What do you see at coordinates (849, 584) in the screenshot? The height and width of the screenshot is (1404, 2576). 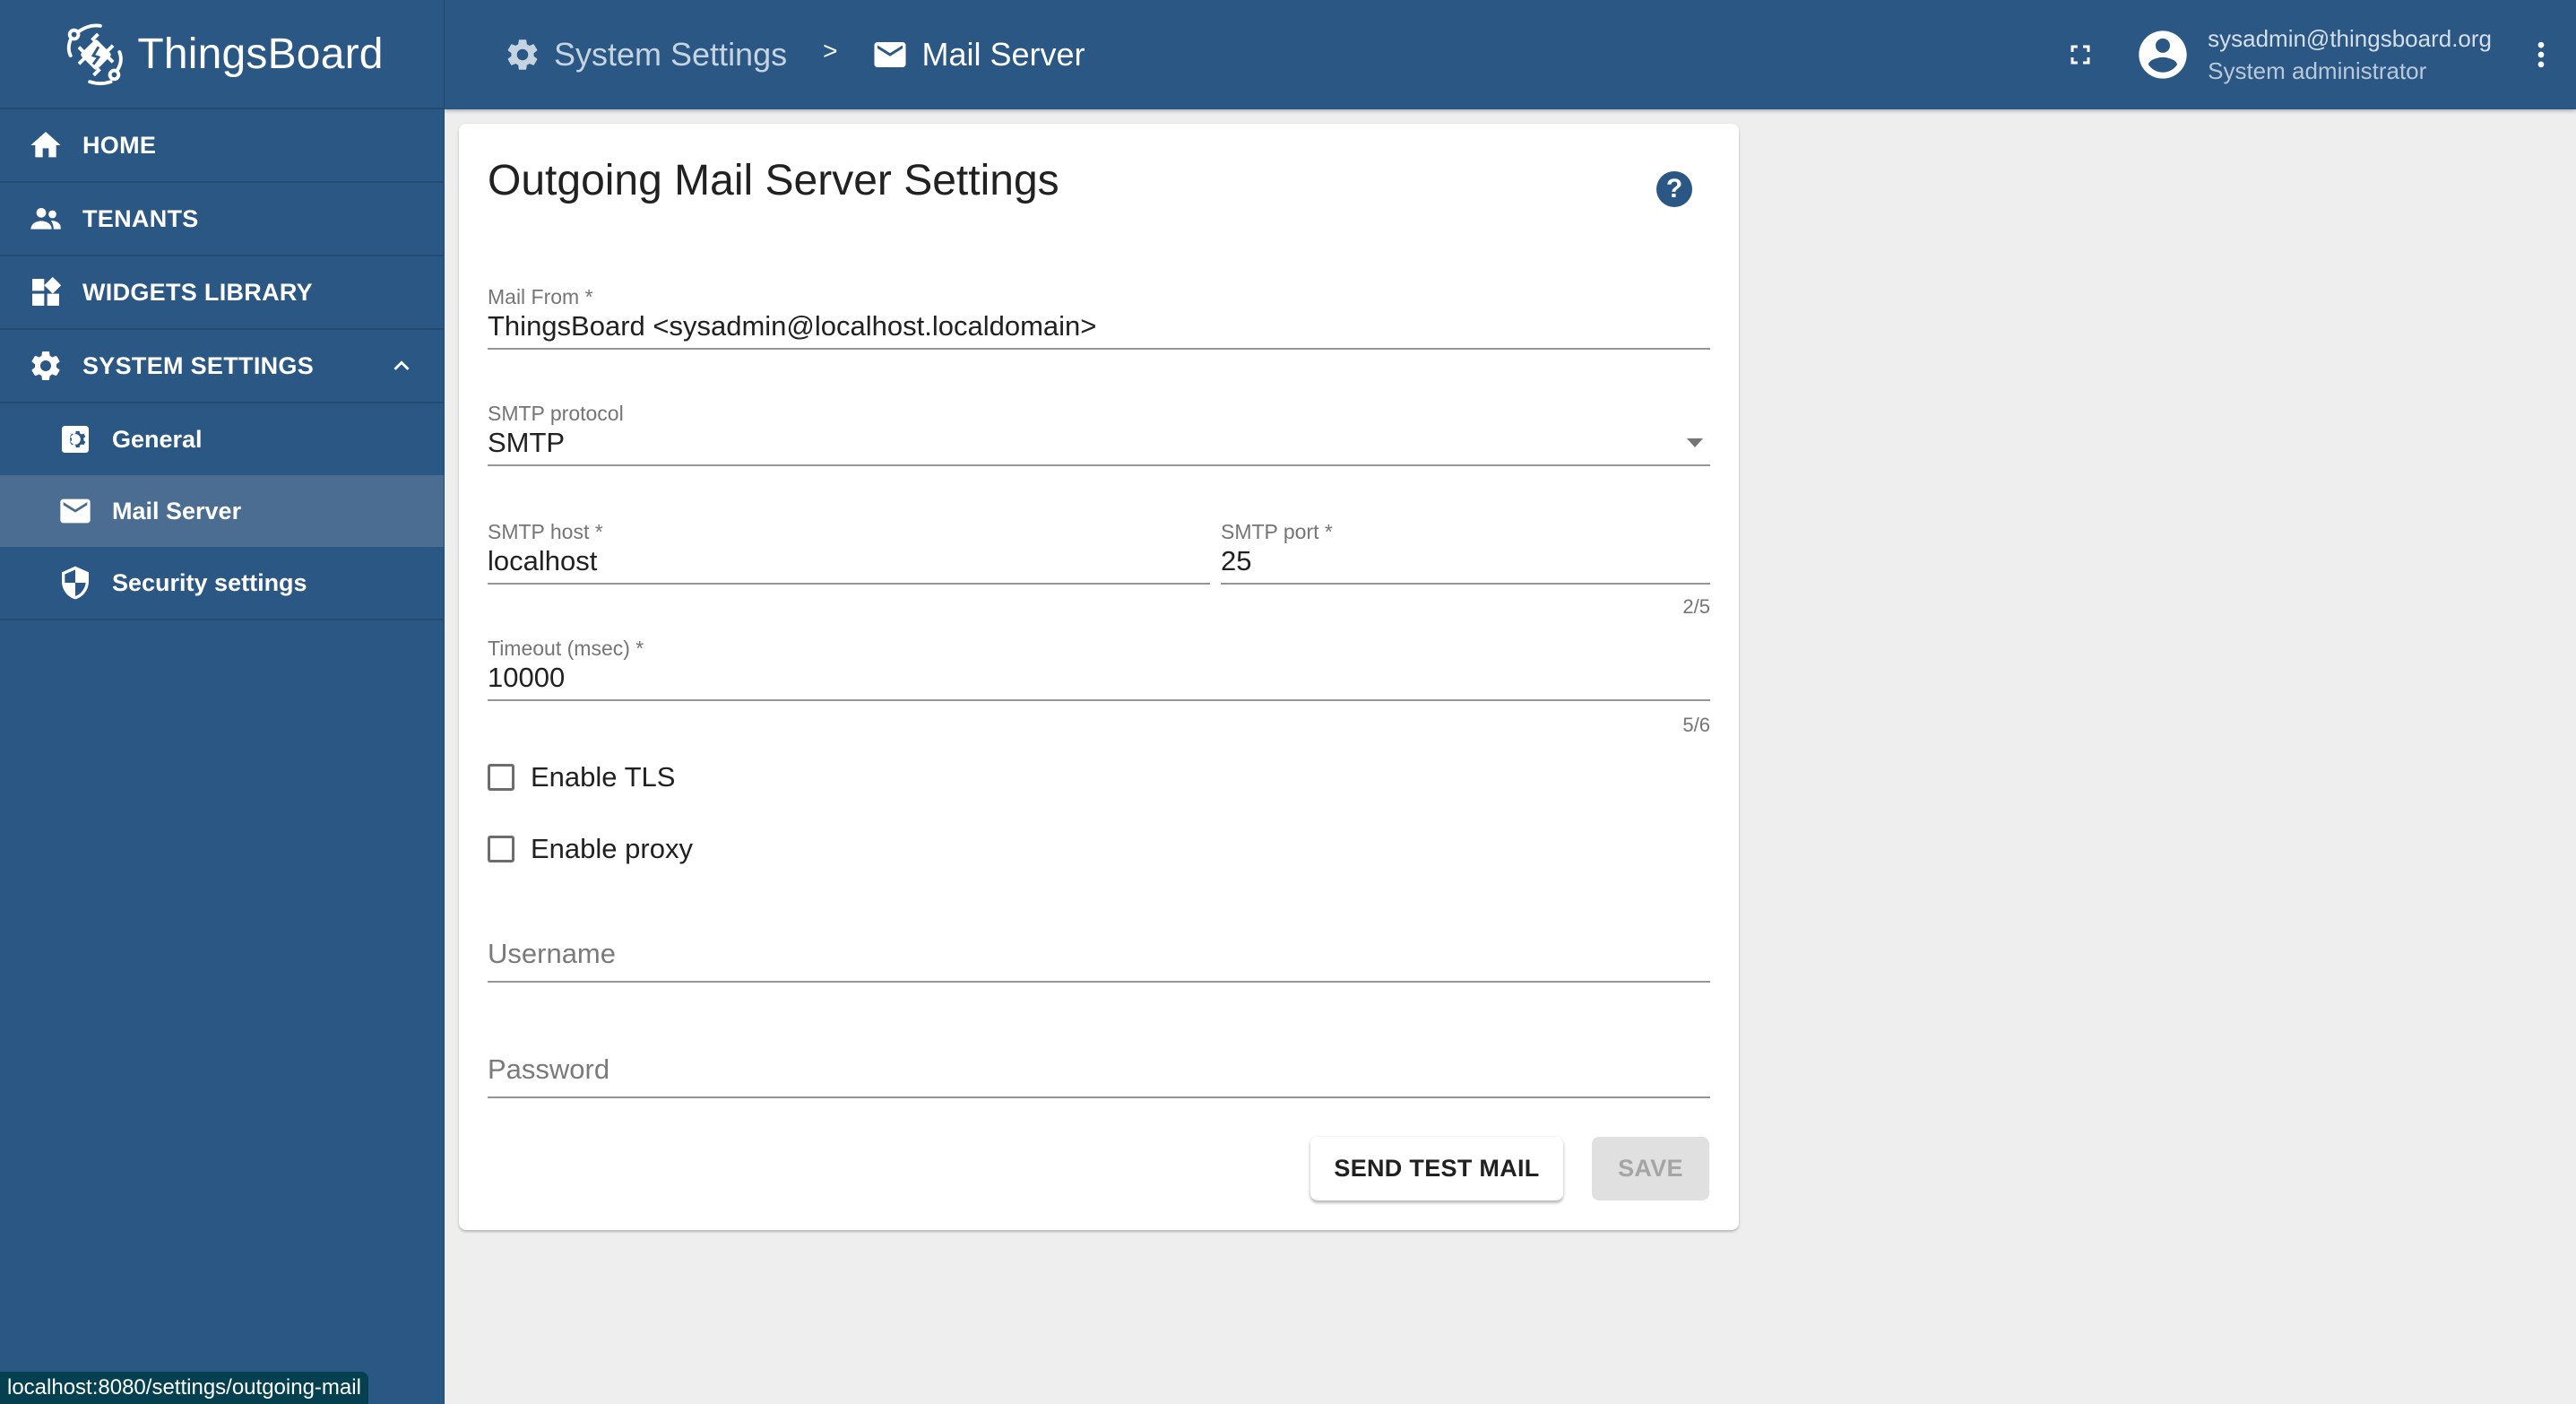 I see `smtp-host-underline` at bounding box center [849, 584].